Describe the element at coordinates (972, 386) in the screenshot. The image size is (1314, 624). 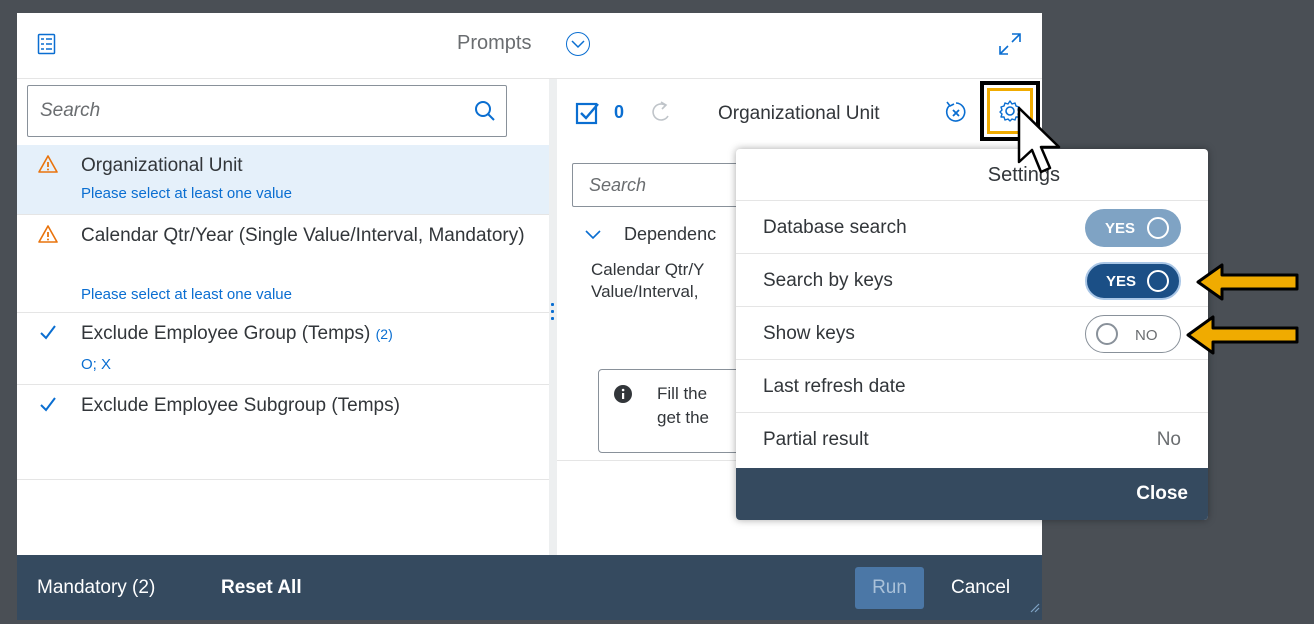
I see `setting-row-last-refresh-date: Last refresh date` at that location.